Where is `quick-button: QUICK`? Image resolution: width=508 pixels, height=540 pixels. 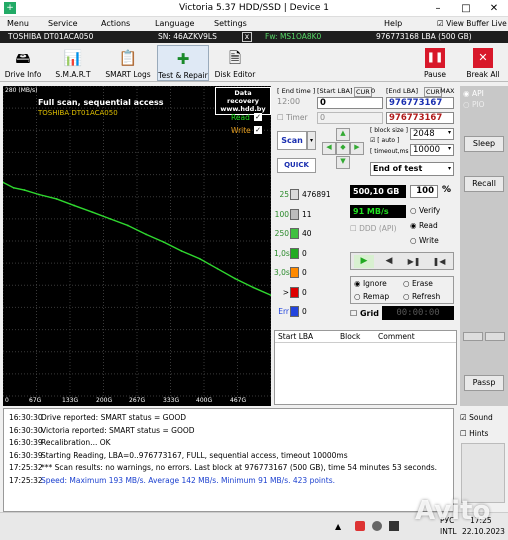 quick-button: QUICK is located at coordinates (296, 165).